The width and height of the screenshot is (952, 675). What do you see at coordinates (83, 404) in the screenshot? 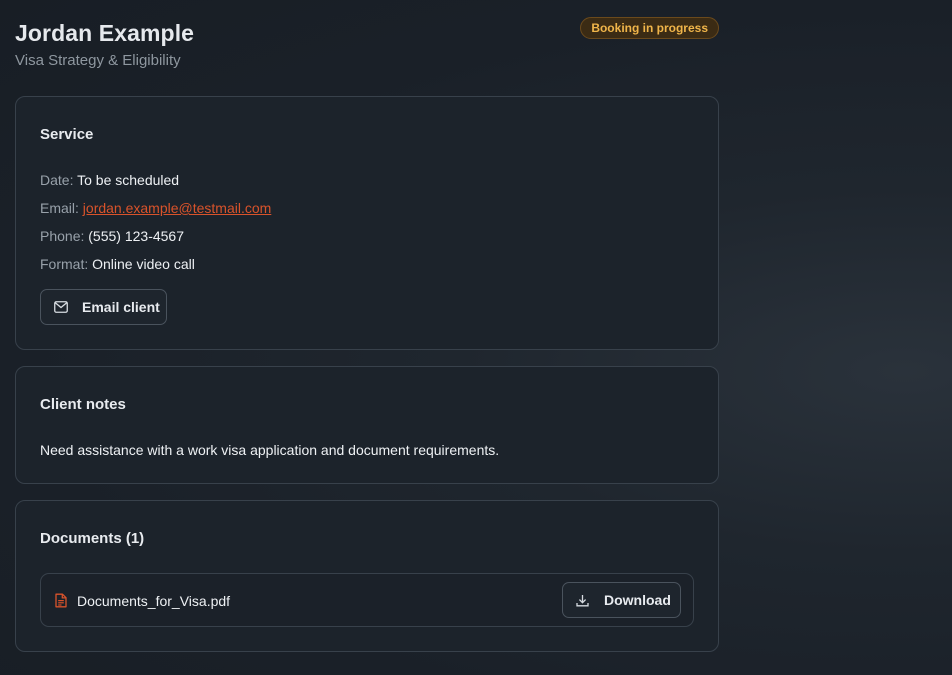
I see `client-notes-title: Client notes` at bounding box center [83, 404].